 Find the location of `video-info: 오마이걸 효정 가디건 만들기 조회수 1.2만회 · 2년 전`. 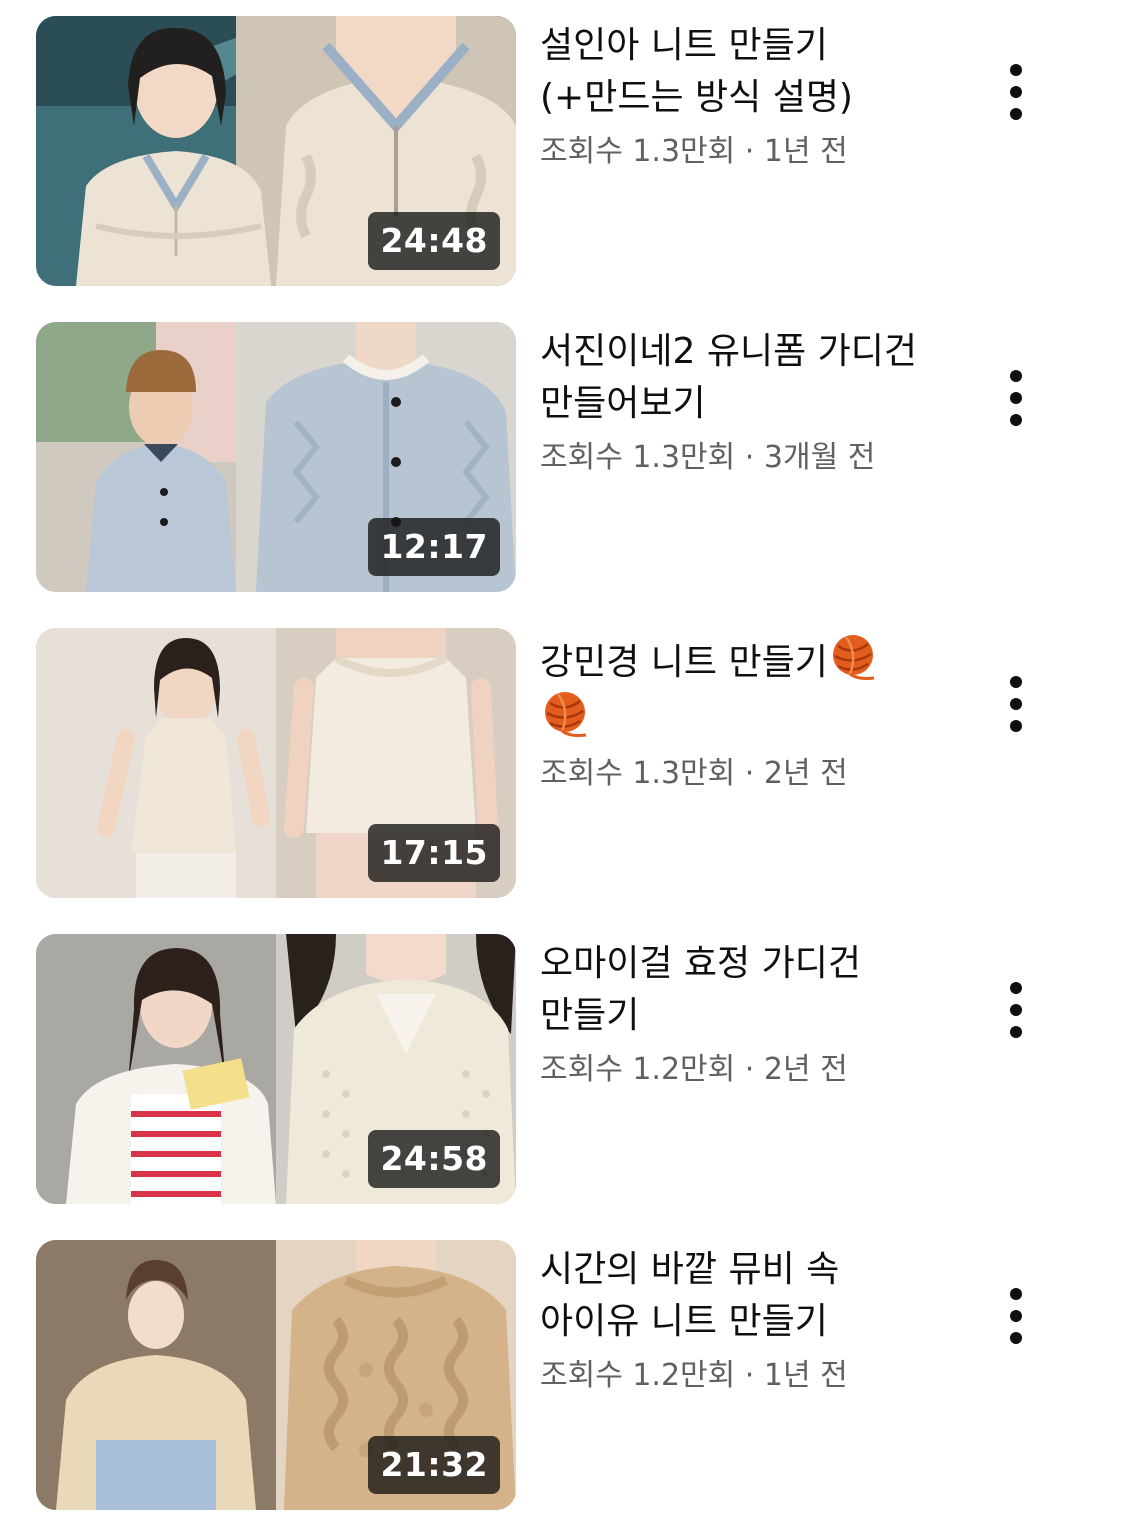

video-info: 오마이걸 효정 가디건 만들기 조회수 1.2만회 · 2년 전 is located at coordinates (740, 1015).